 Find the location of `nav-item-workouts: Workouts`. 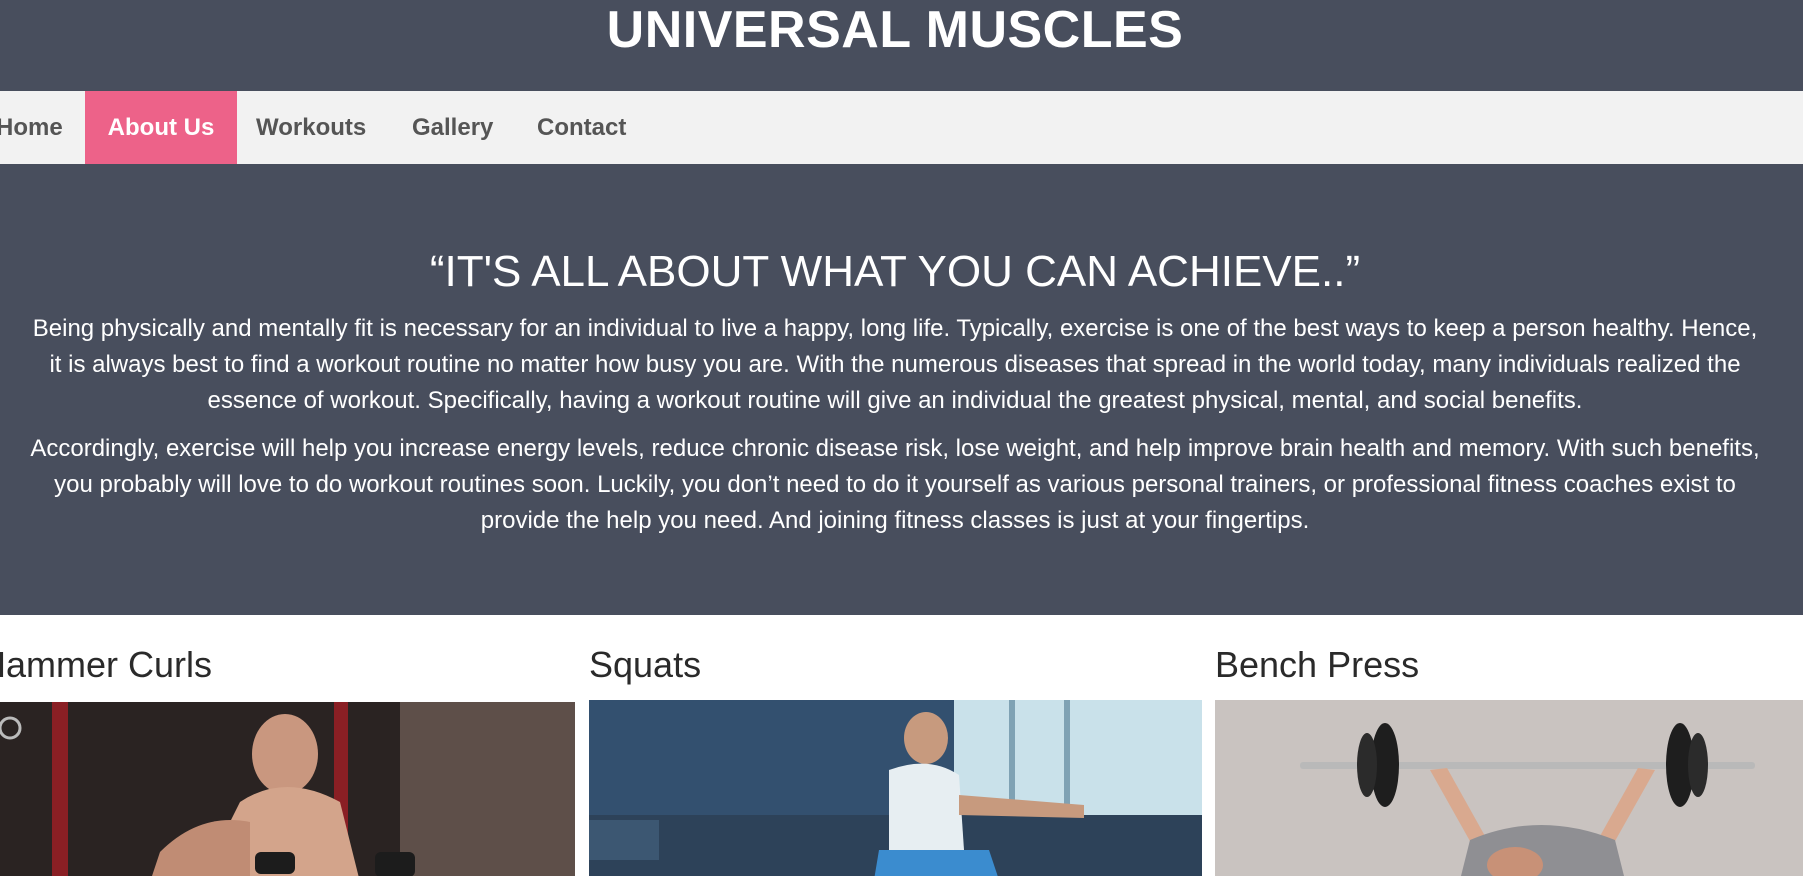

nav-item-workouts: Workouts is located at coordinates (311, 127).